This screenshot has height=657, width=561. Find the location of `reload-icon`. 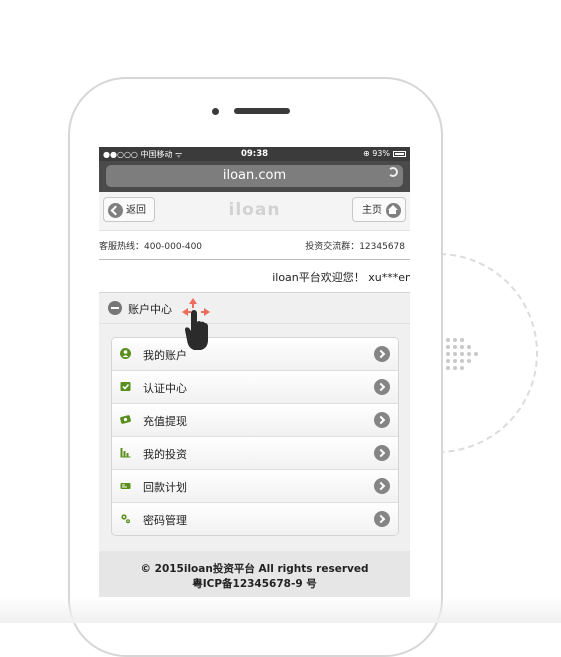

reload-icon is located at coordinates (393, 172).